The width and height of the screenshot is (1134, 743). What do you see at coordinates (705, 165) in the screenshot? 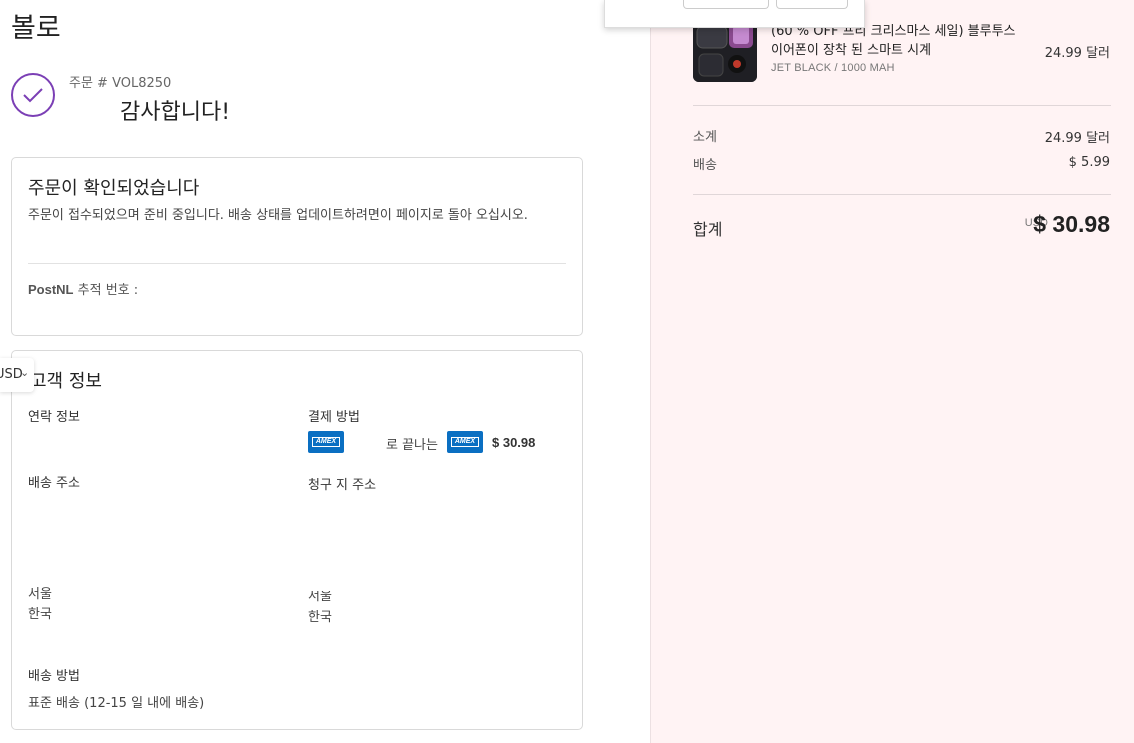
I see `shipping-label: 배송` at bounding box center [705, 165].